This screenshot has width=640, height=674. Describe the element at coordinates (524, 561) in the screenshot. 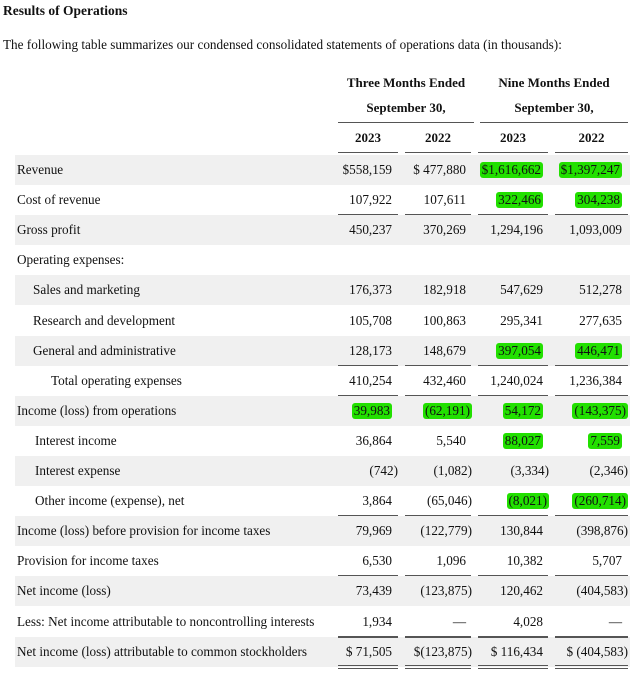

I see `value-cell: 10,382` at that location.